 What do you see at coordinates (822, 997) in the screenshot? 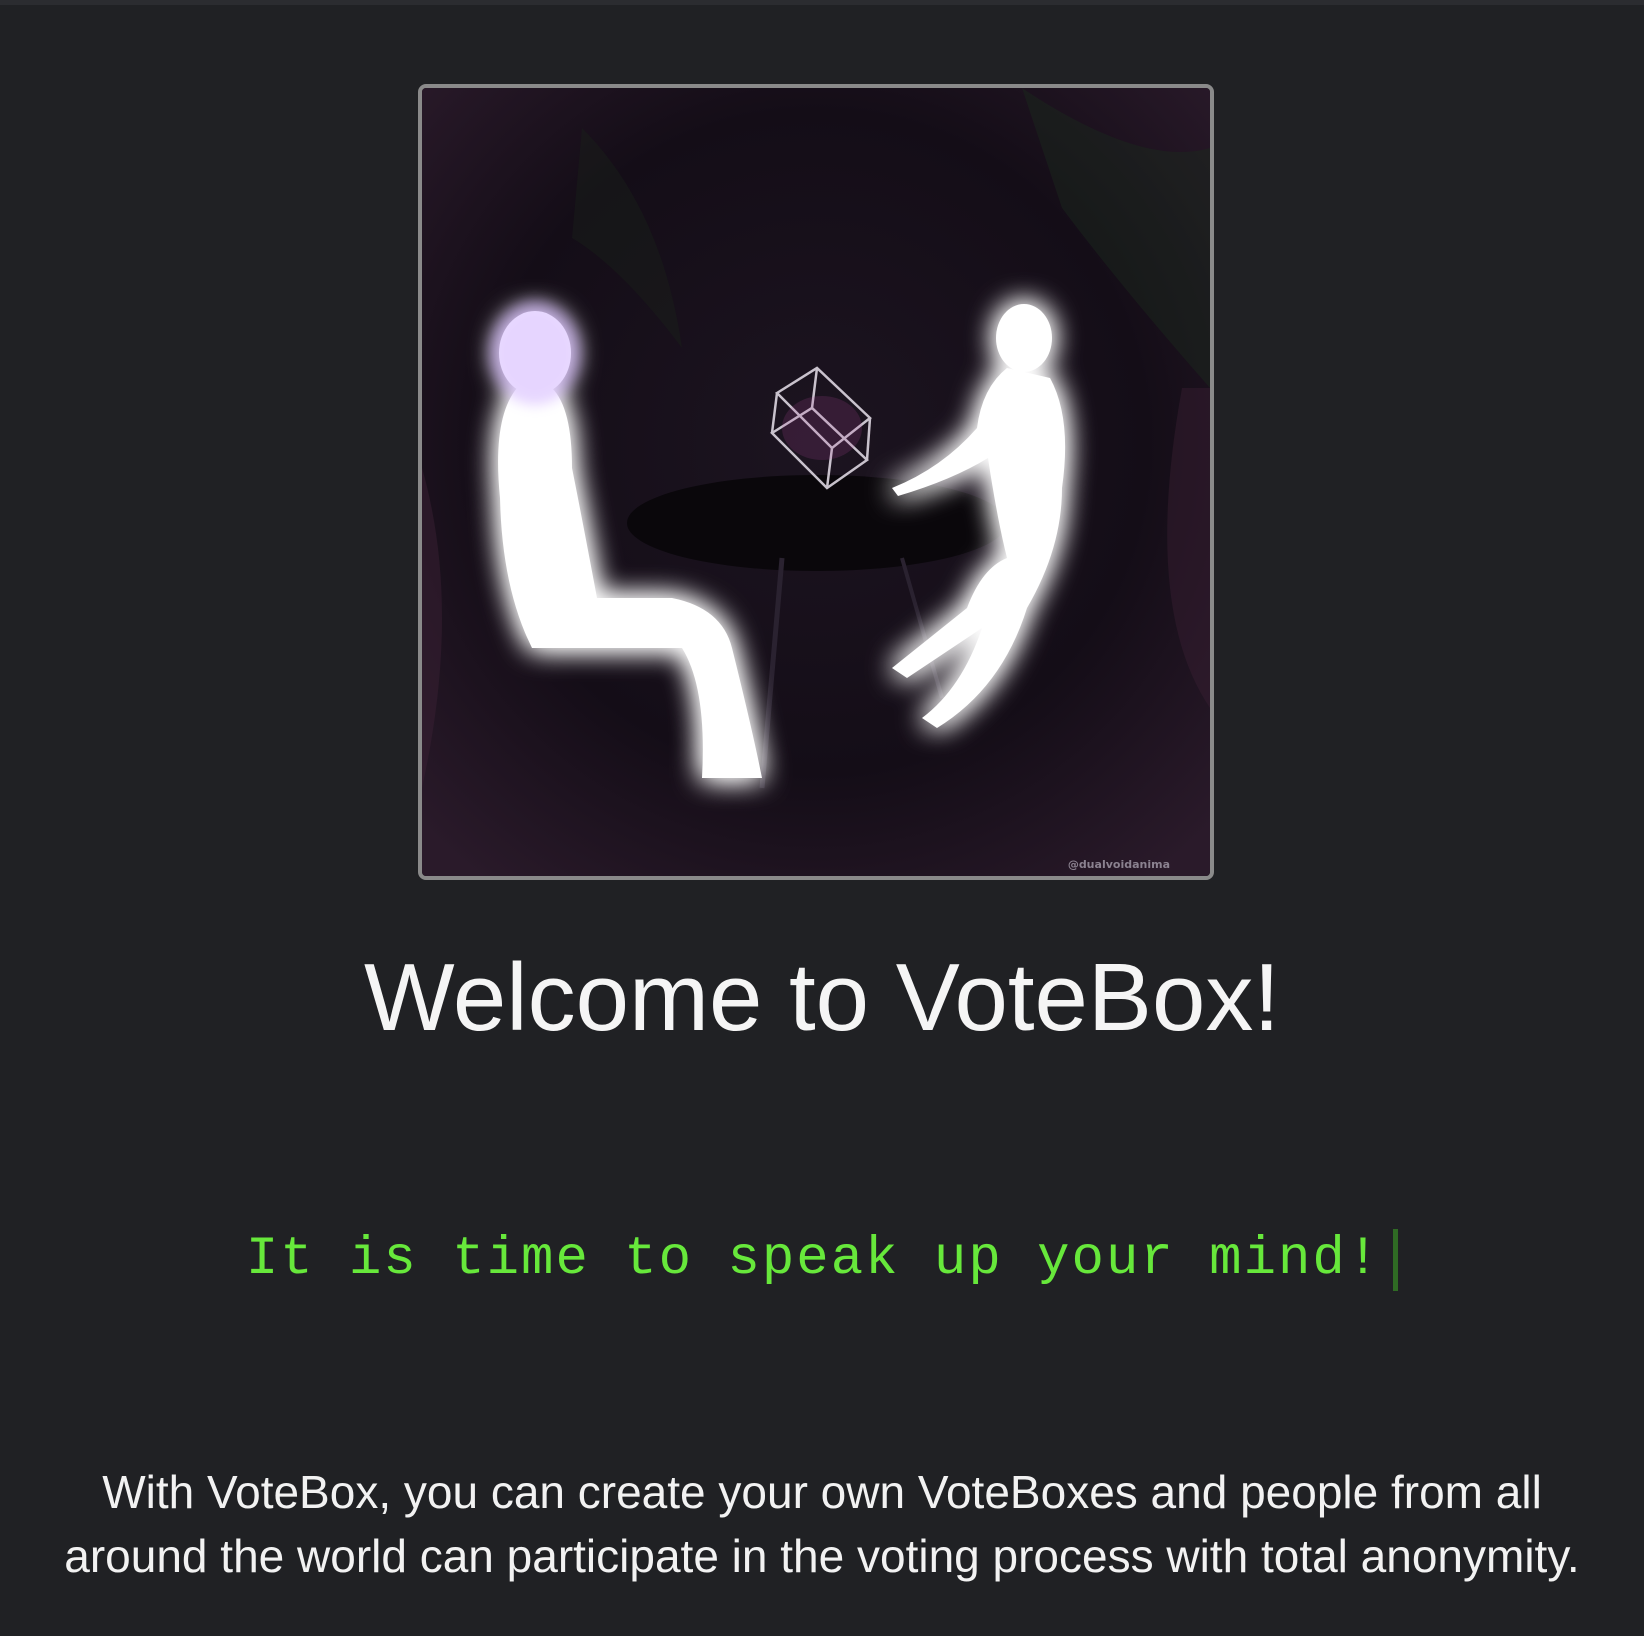
I see `page-title: Welcome to VoteBox!` at bounding box center [822, 997].